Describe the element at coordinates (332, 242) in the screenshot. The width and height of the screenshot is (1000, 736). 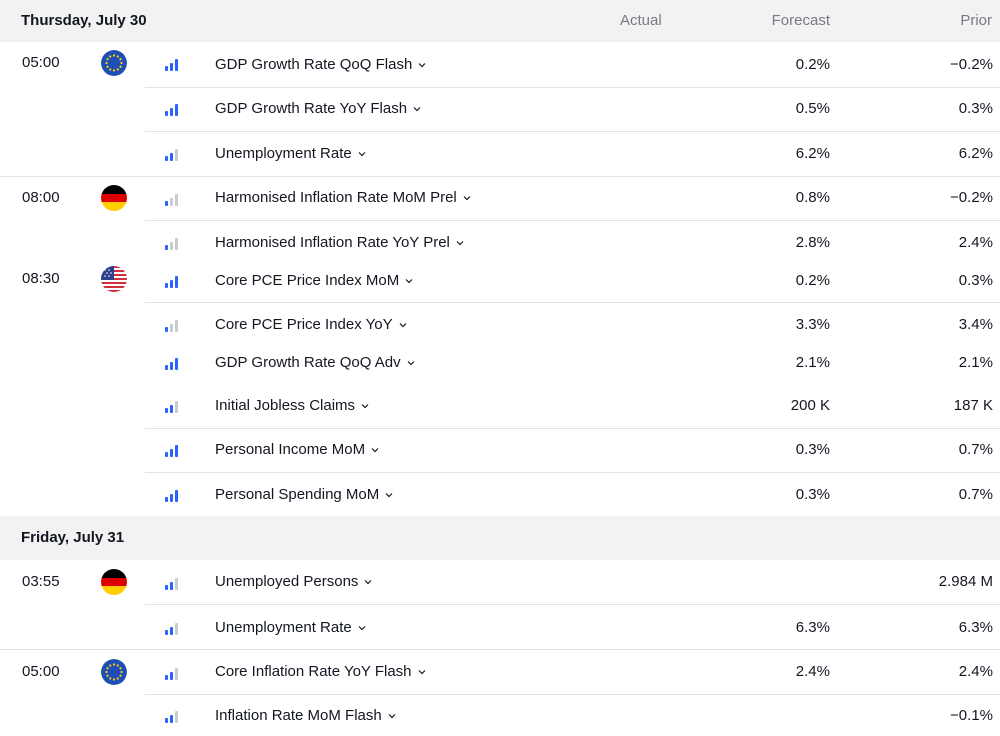
I see `event-label: Harmonised Inflation Rate YoY Prel` at that location.